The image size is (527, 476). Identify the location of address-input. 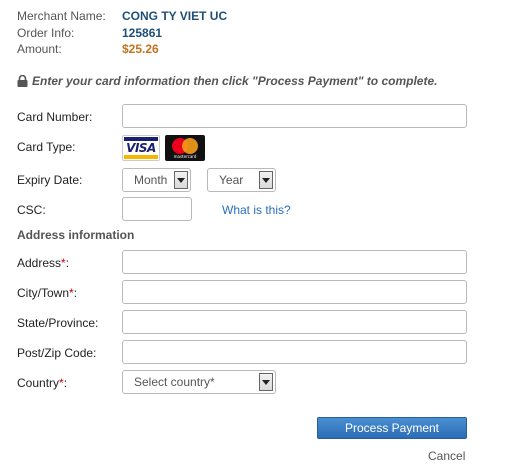
(294, 262).